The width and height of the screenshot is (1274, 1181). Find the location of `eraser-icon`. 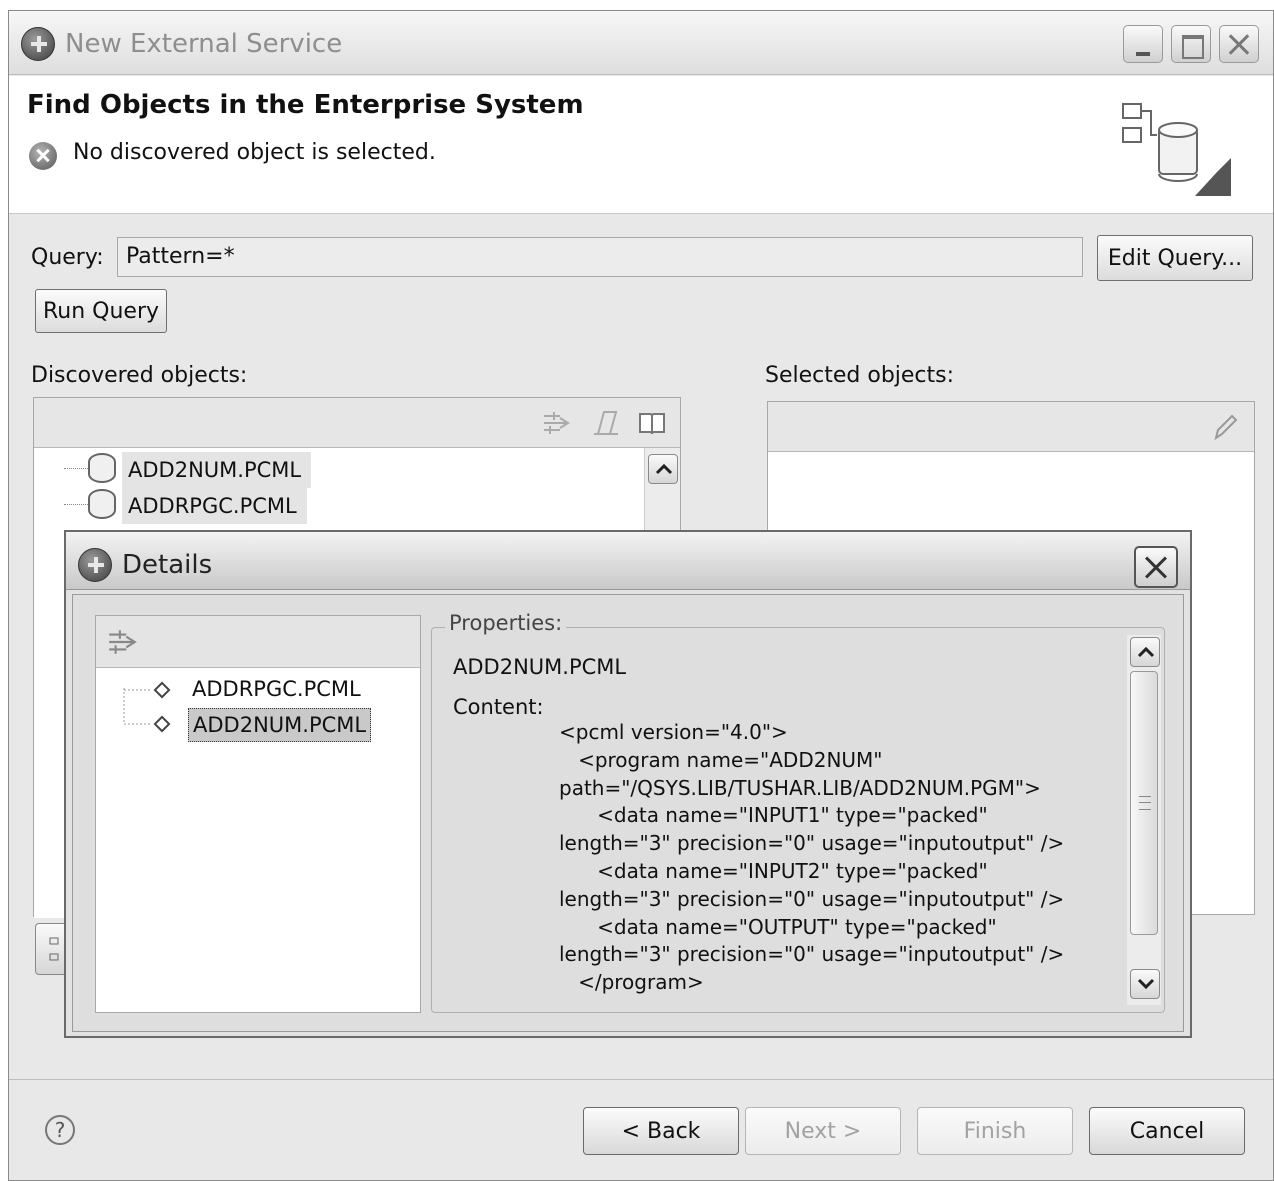

eraser-icon is located at coordinates (606, 423).